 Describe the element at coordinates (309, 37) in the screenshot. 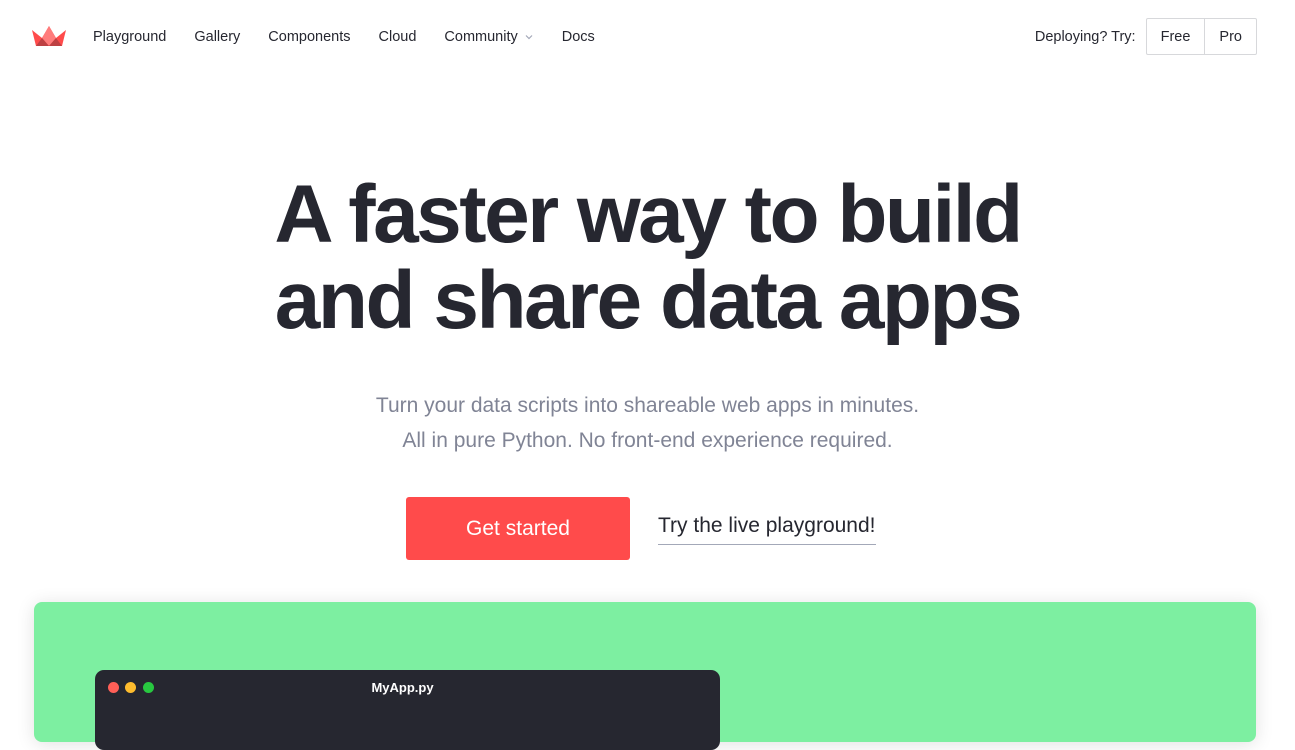

I see `nav-components: Components` at that location.